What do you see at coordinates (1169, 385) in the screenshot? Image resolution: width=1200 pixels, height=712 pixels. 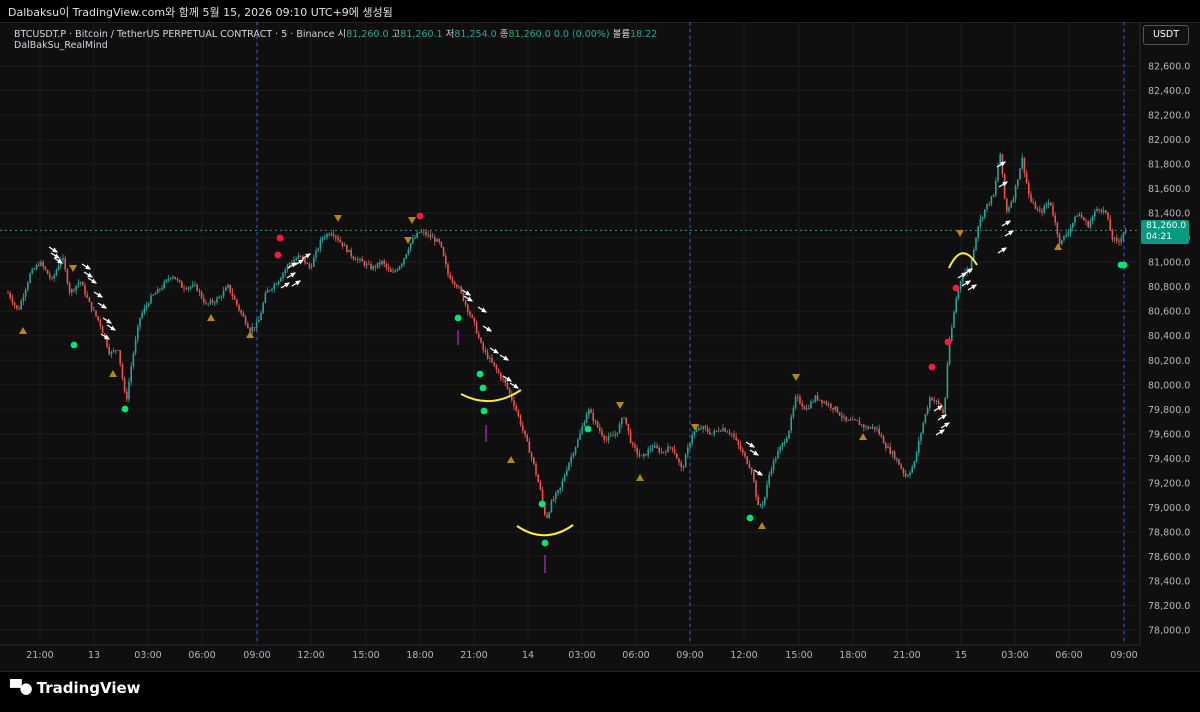 I see `price-tick-label: 80,000.0` at bounding box center [1169, 385].